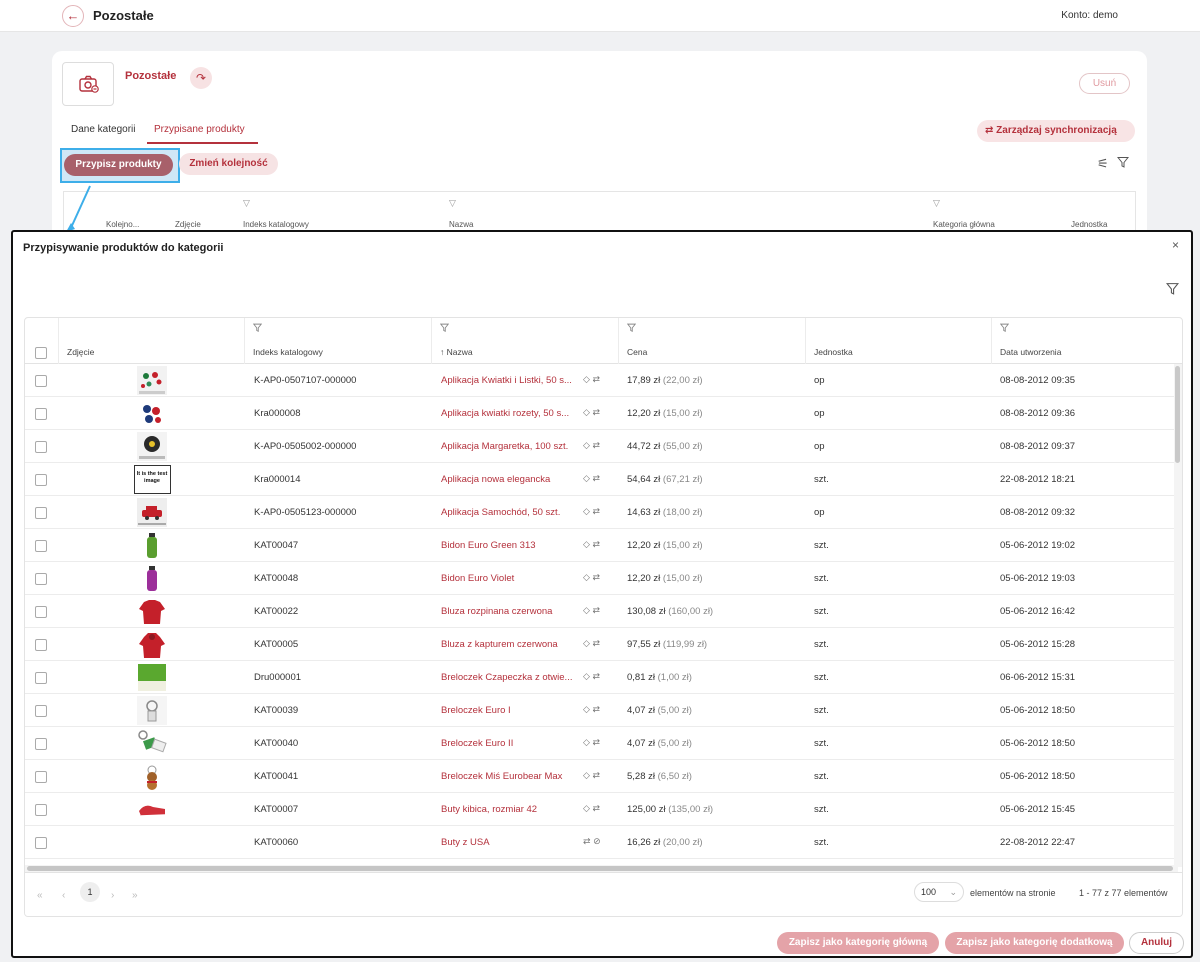 Image resolution: width=1200 pixels, height=962 pixels. I want to click on page-size-select: 100 ⌄, so click(939, 892).